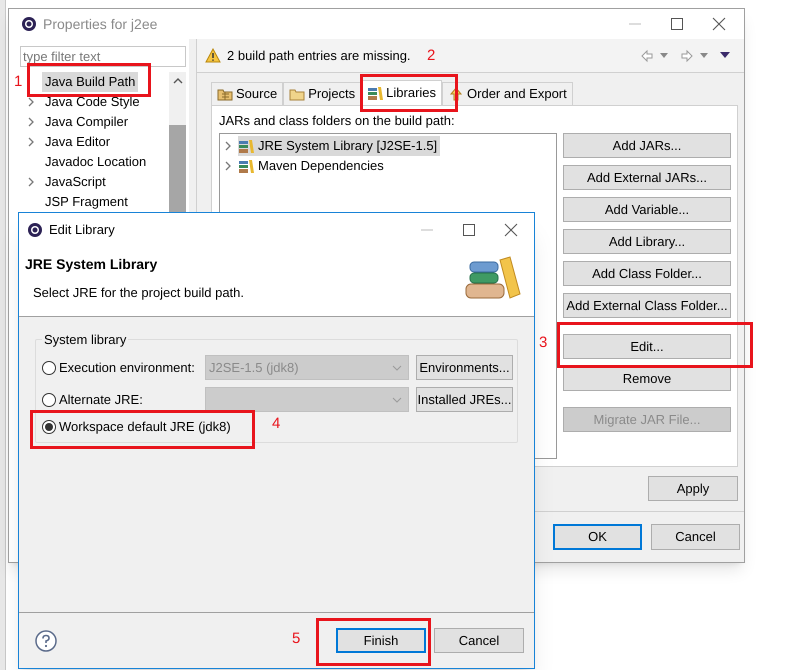 The width and height of the screenshot is (785, 670). What do you see at coordinates (276, 424) in the screenshot?
I see `step-number: 4` at bounding box center [276, 424].